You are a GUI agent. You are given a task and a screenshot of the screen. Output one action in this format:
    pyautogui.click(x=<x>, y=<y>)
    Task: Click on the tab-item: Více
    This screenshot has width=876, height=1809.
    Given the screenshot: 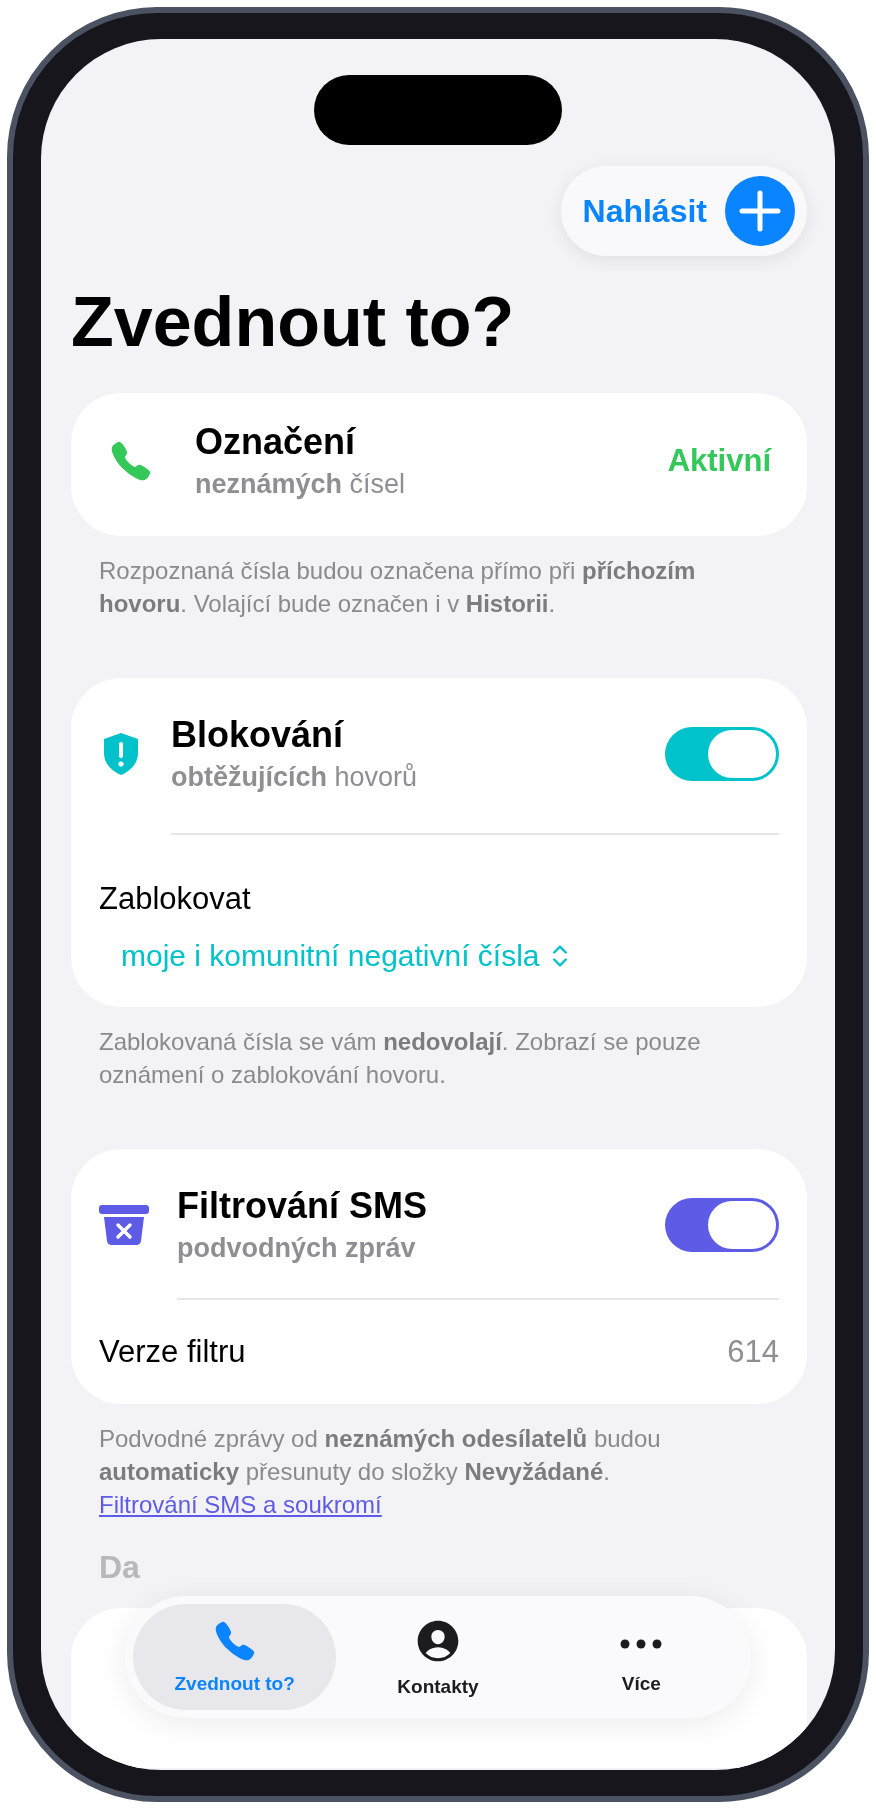 What is the action you would take?
    pyautogui.click(x=641, y=1657)
    